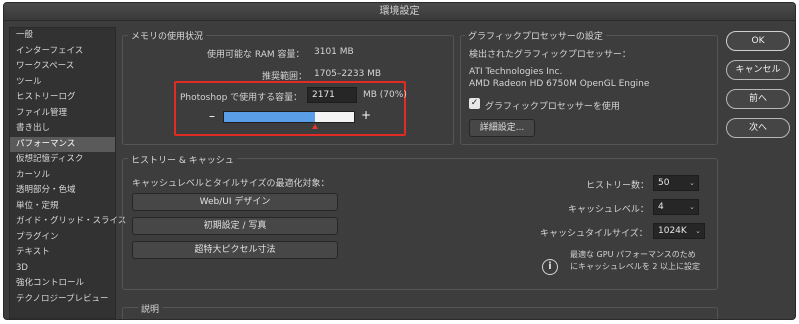 This screenshot has height=324, width=799. What do you see at coordinates (385, 95) in the screenshot?
I see `memory-use-unit: MB (70%)` at bounding box center [385, 95].